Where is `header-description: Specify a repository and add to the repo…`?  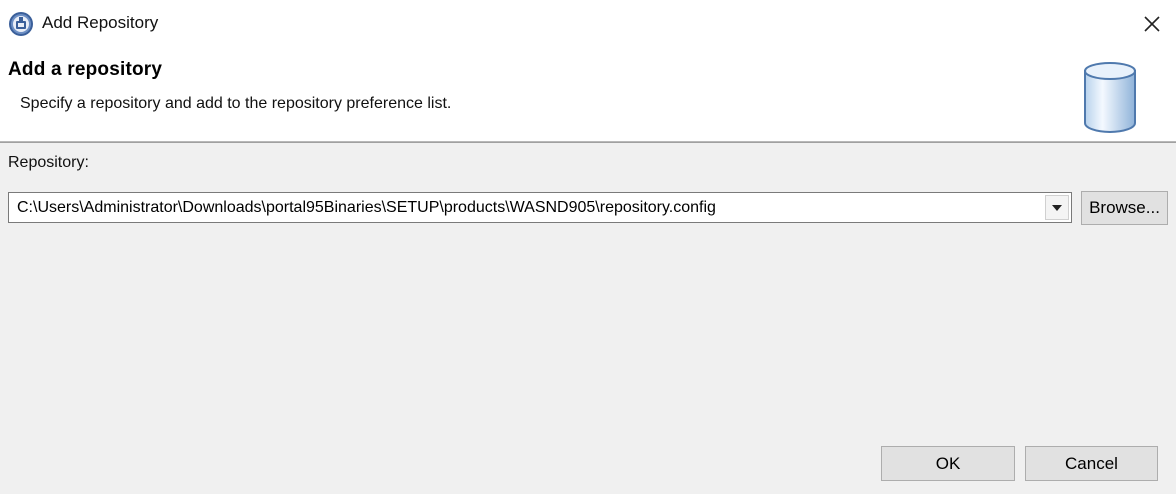 header-description: Specify a repository and add to the repo… is located at coordinates (236, 103).